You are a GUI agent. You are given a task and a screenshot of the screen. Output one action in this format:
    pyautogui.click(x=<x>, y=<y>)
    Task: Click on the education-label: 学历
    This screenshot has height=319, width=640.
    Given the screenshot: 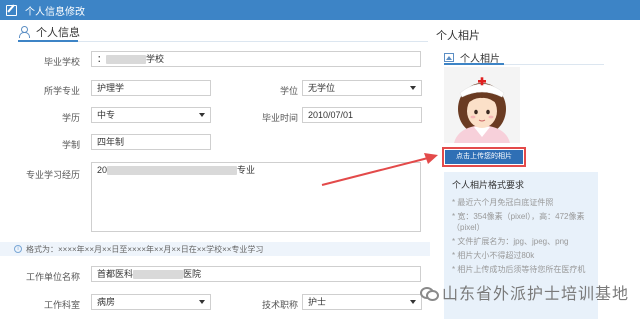 What is the action you would take?
    pyautogui.click(x=70, y=118)
    